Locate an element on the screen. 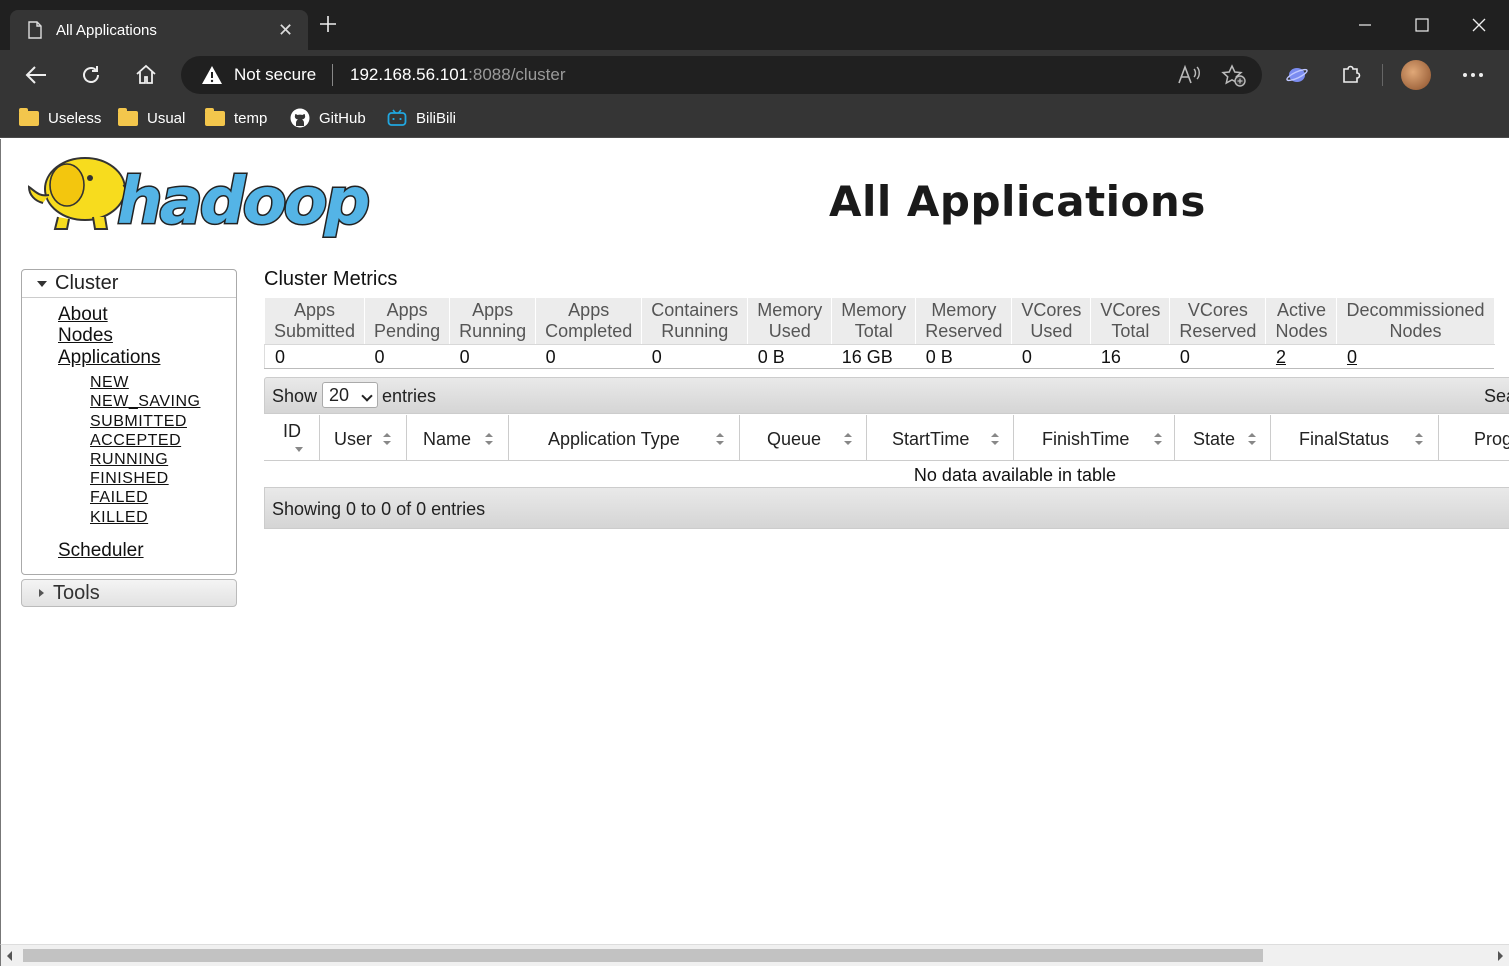 The height and width of the screenshot is (966, 1509). show-label: Show is located at coordinates (295, 396).